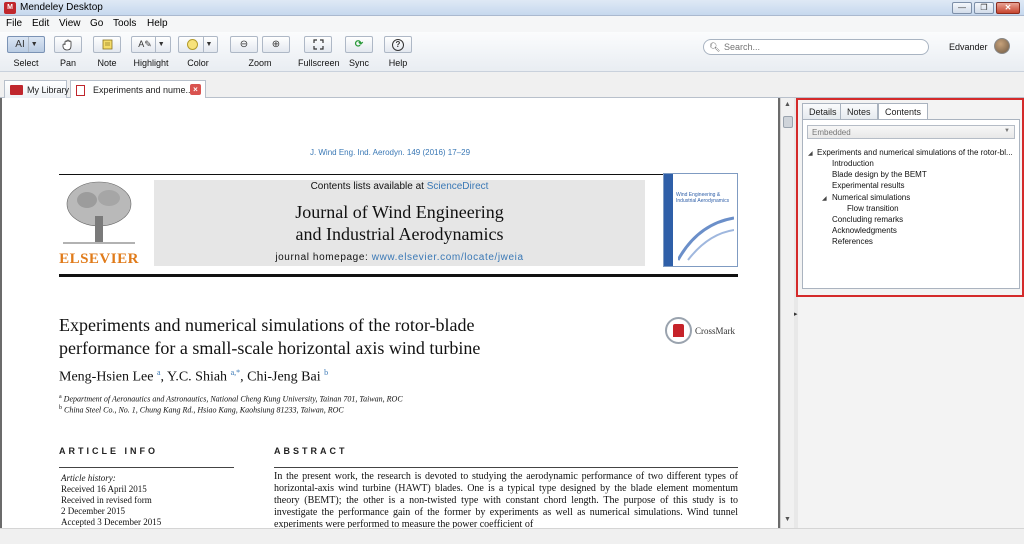  I want to click on fullscreen-button, so click(318, 44).